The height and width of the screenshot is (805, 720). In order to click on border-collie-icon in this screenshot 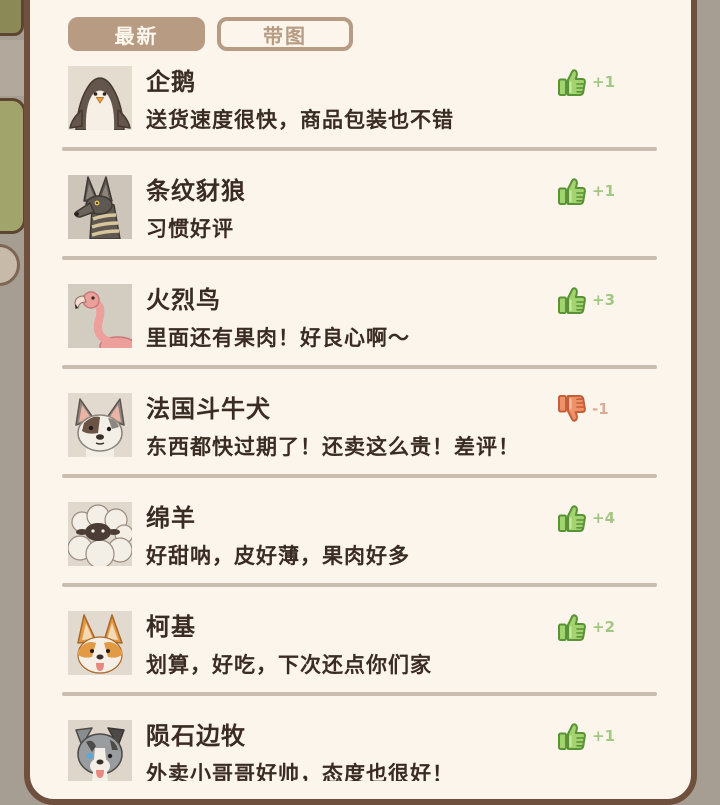, I will do `click(100, 750)`.